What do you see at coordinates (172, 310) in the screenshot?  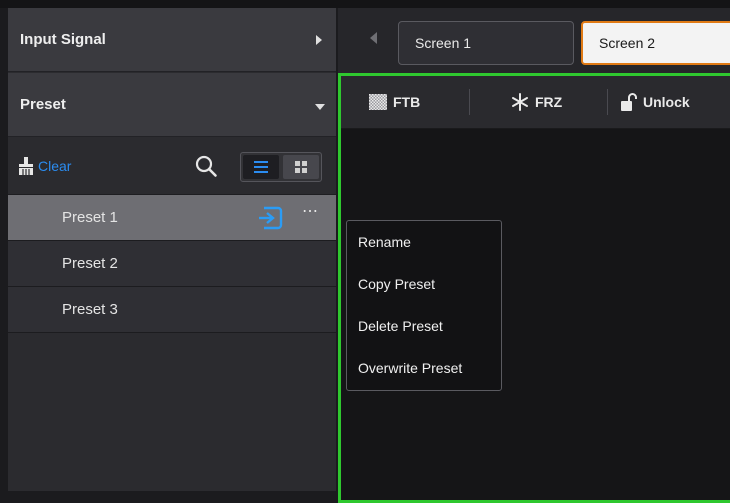 I see `preset-row: Preset 3` at bounding box center [172, 310].